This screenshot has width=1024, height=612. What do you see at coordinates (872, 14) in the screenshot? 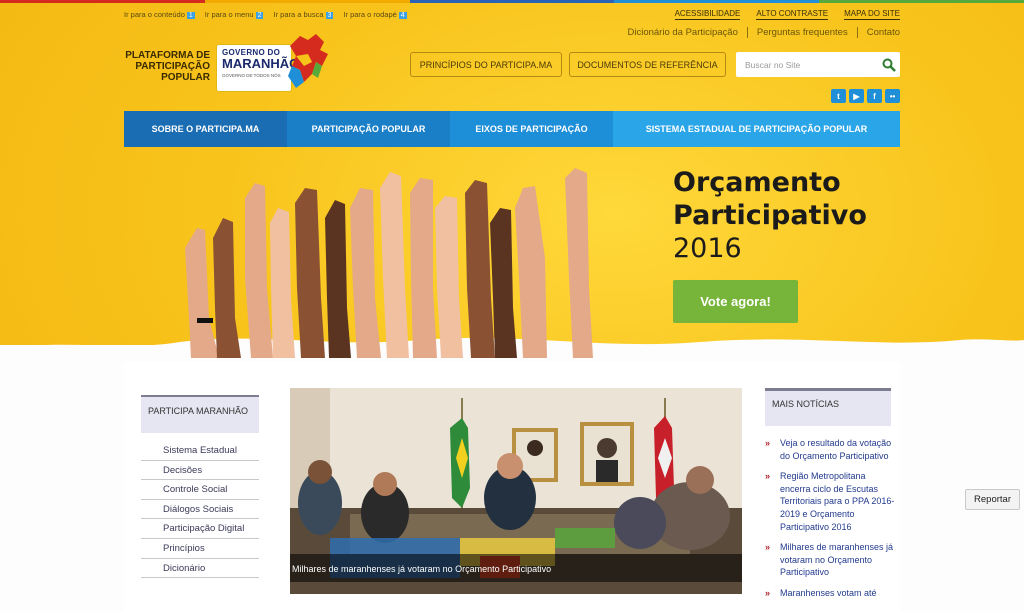
I see `sitemap-link: MAPA DO SITE` at bounding box center [872, 14].